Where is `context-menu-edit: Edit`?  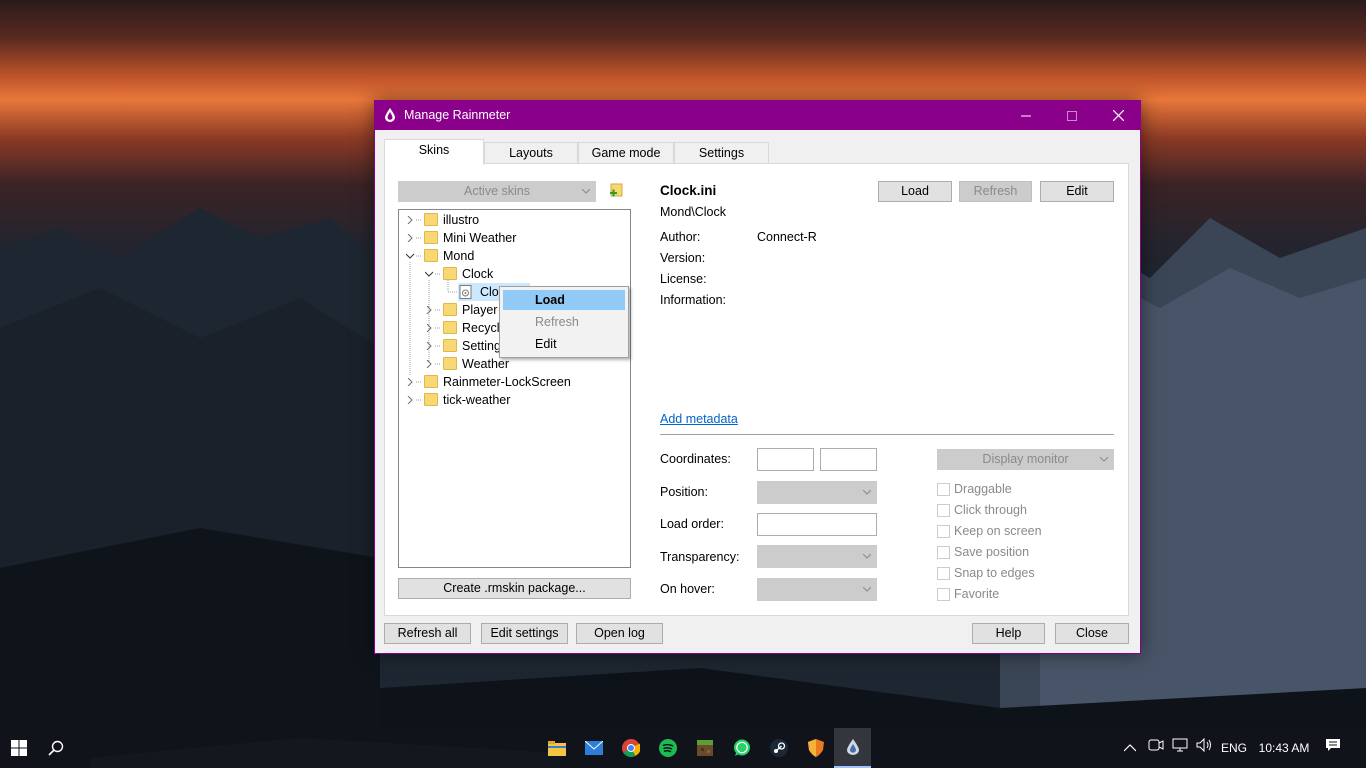
context-menu-edit: Edit is located at coordinates (564, 344).